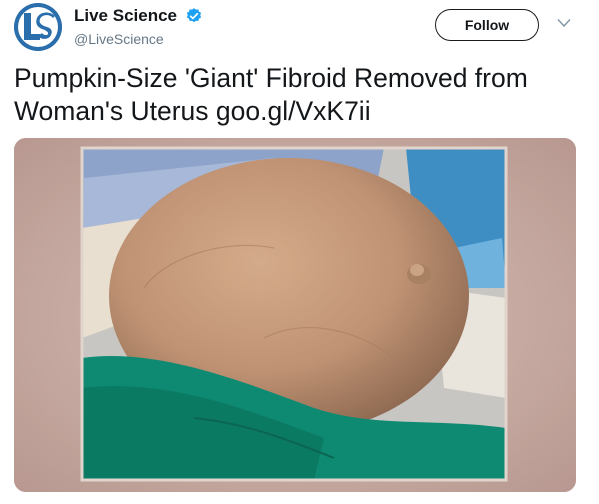 The image size is (599, 504). Describe the element at coordinates (194, 15) in the screenshot. I see `verified-badge-icon` at that location.